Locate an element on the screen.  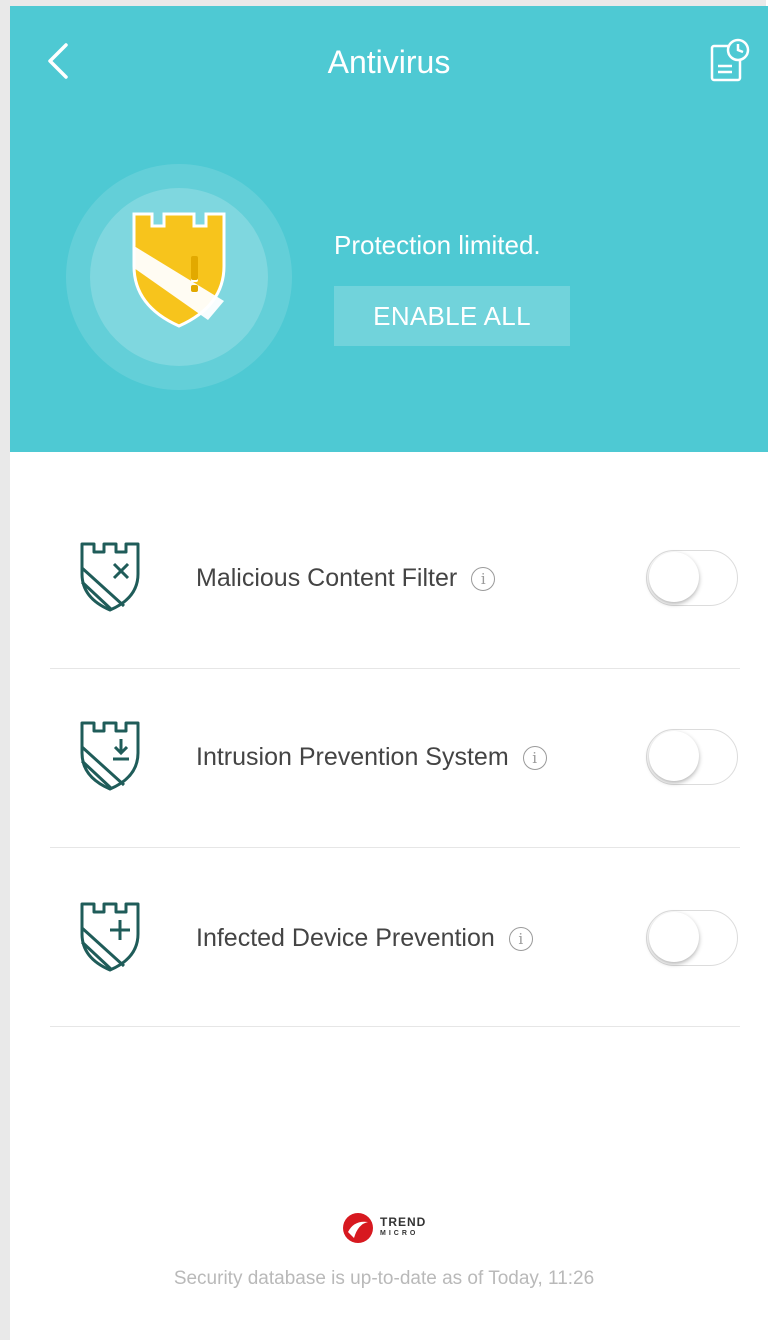
trend-micro-logo: TREND MICRO is located at coordinates (384, 1228).